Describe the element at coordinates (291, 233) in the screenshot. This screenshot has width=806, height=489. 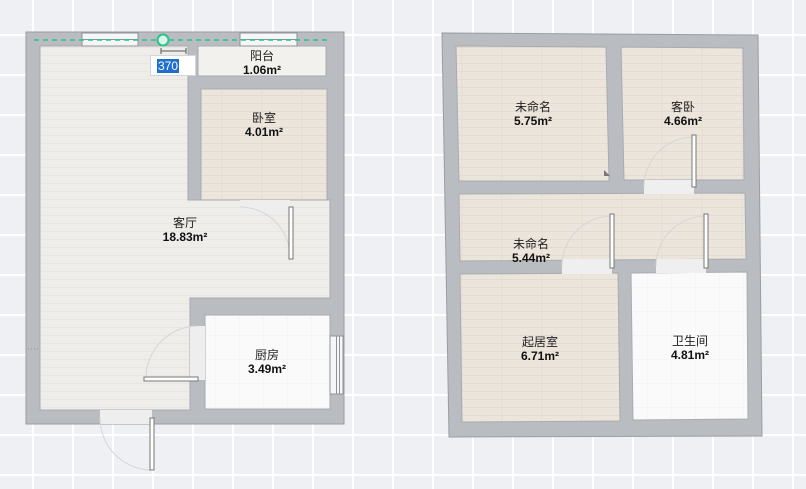
I see `bedroom-door` at that location.